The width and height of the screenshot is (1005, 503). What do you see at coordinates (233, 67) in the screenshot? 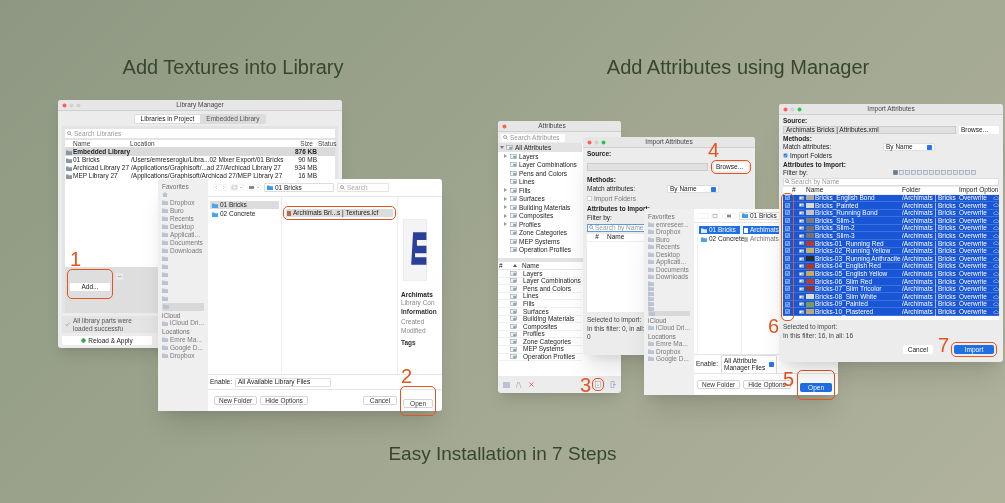
I see `section-heading: Add Textures into Library` at bounding box center [233, 67].